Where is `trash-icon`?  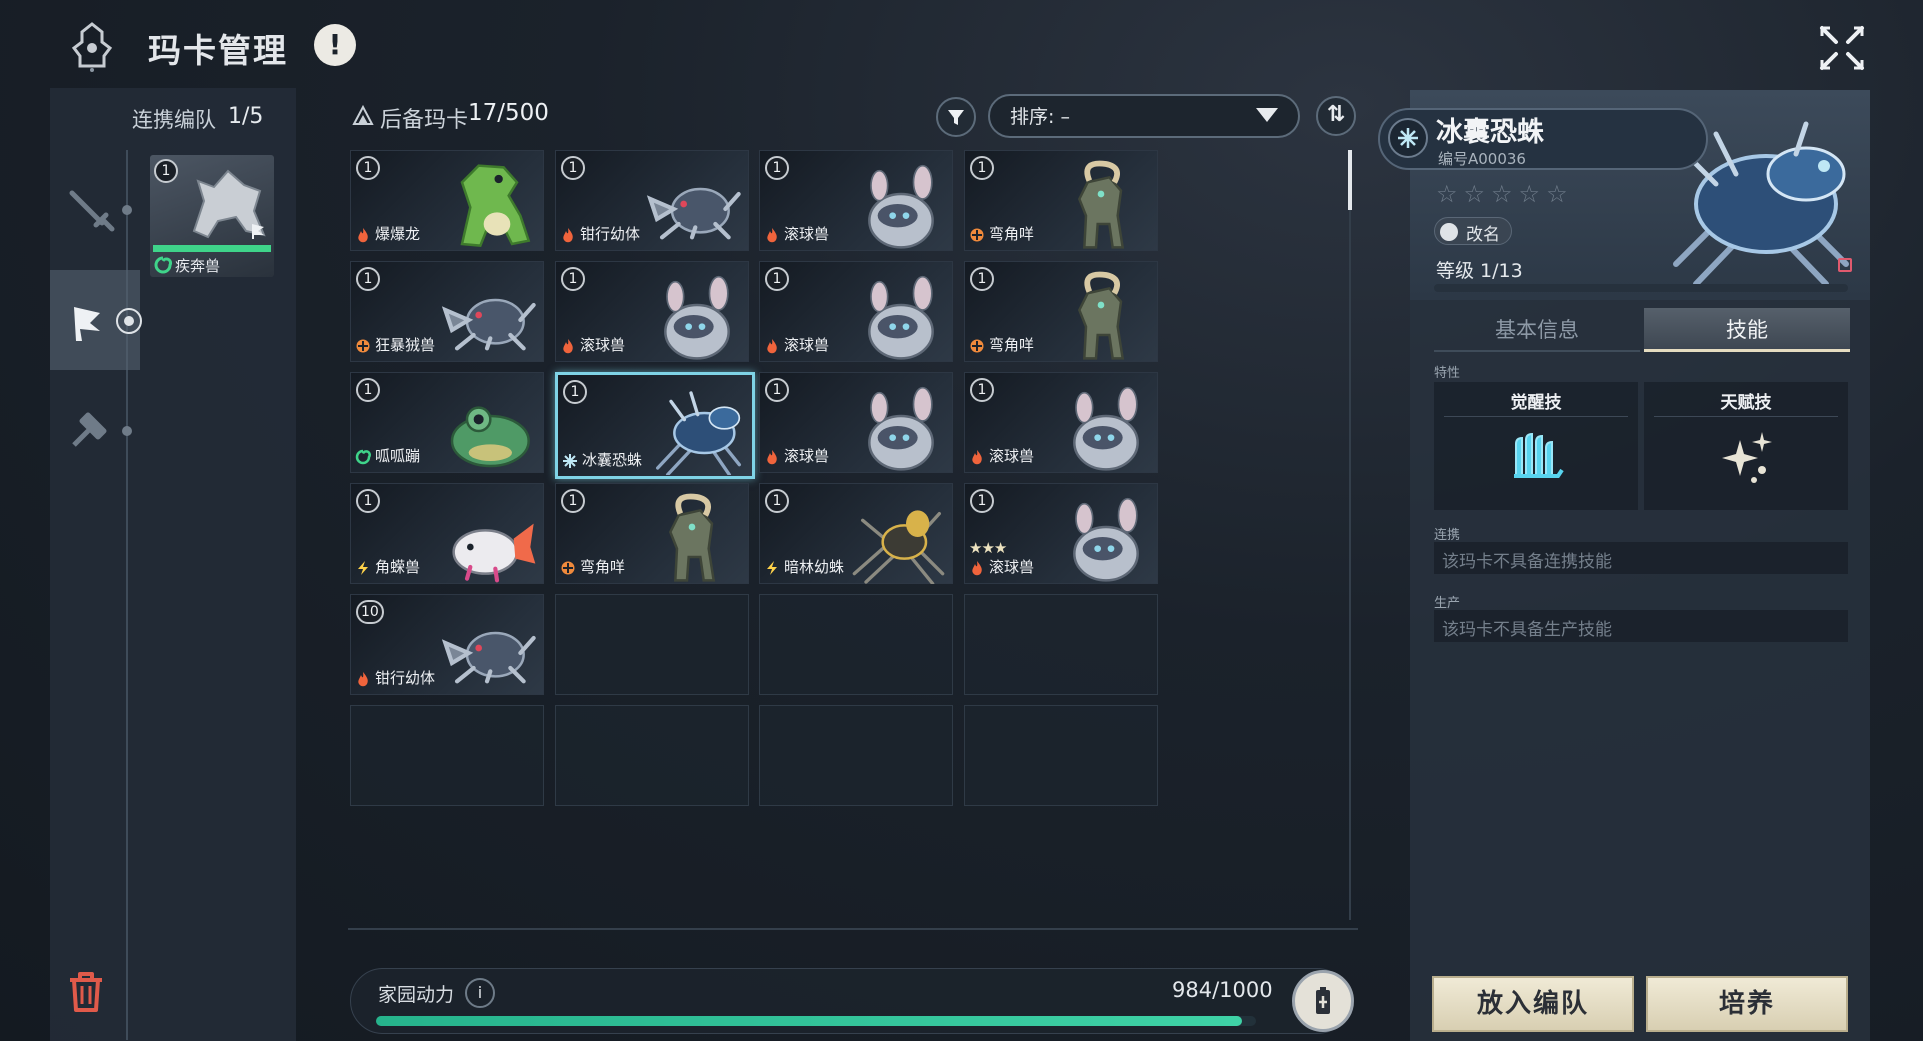 trash-icon is located at coordinates (86, 992).